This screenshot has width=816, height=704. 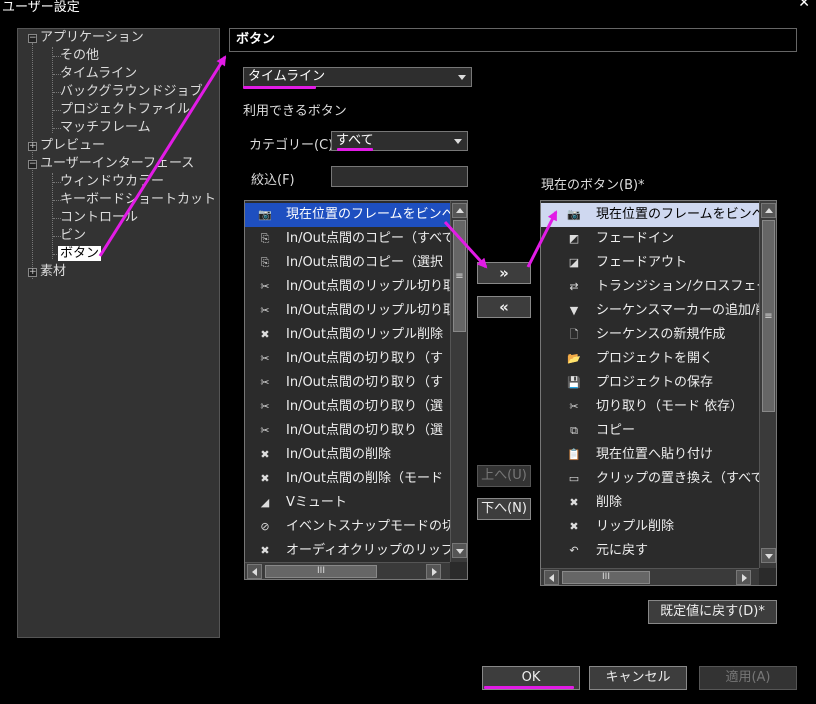 I want to click on button-icon: ⎘, so click(x=265, y=262).